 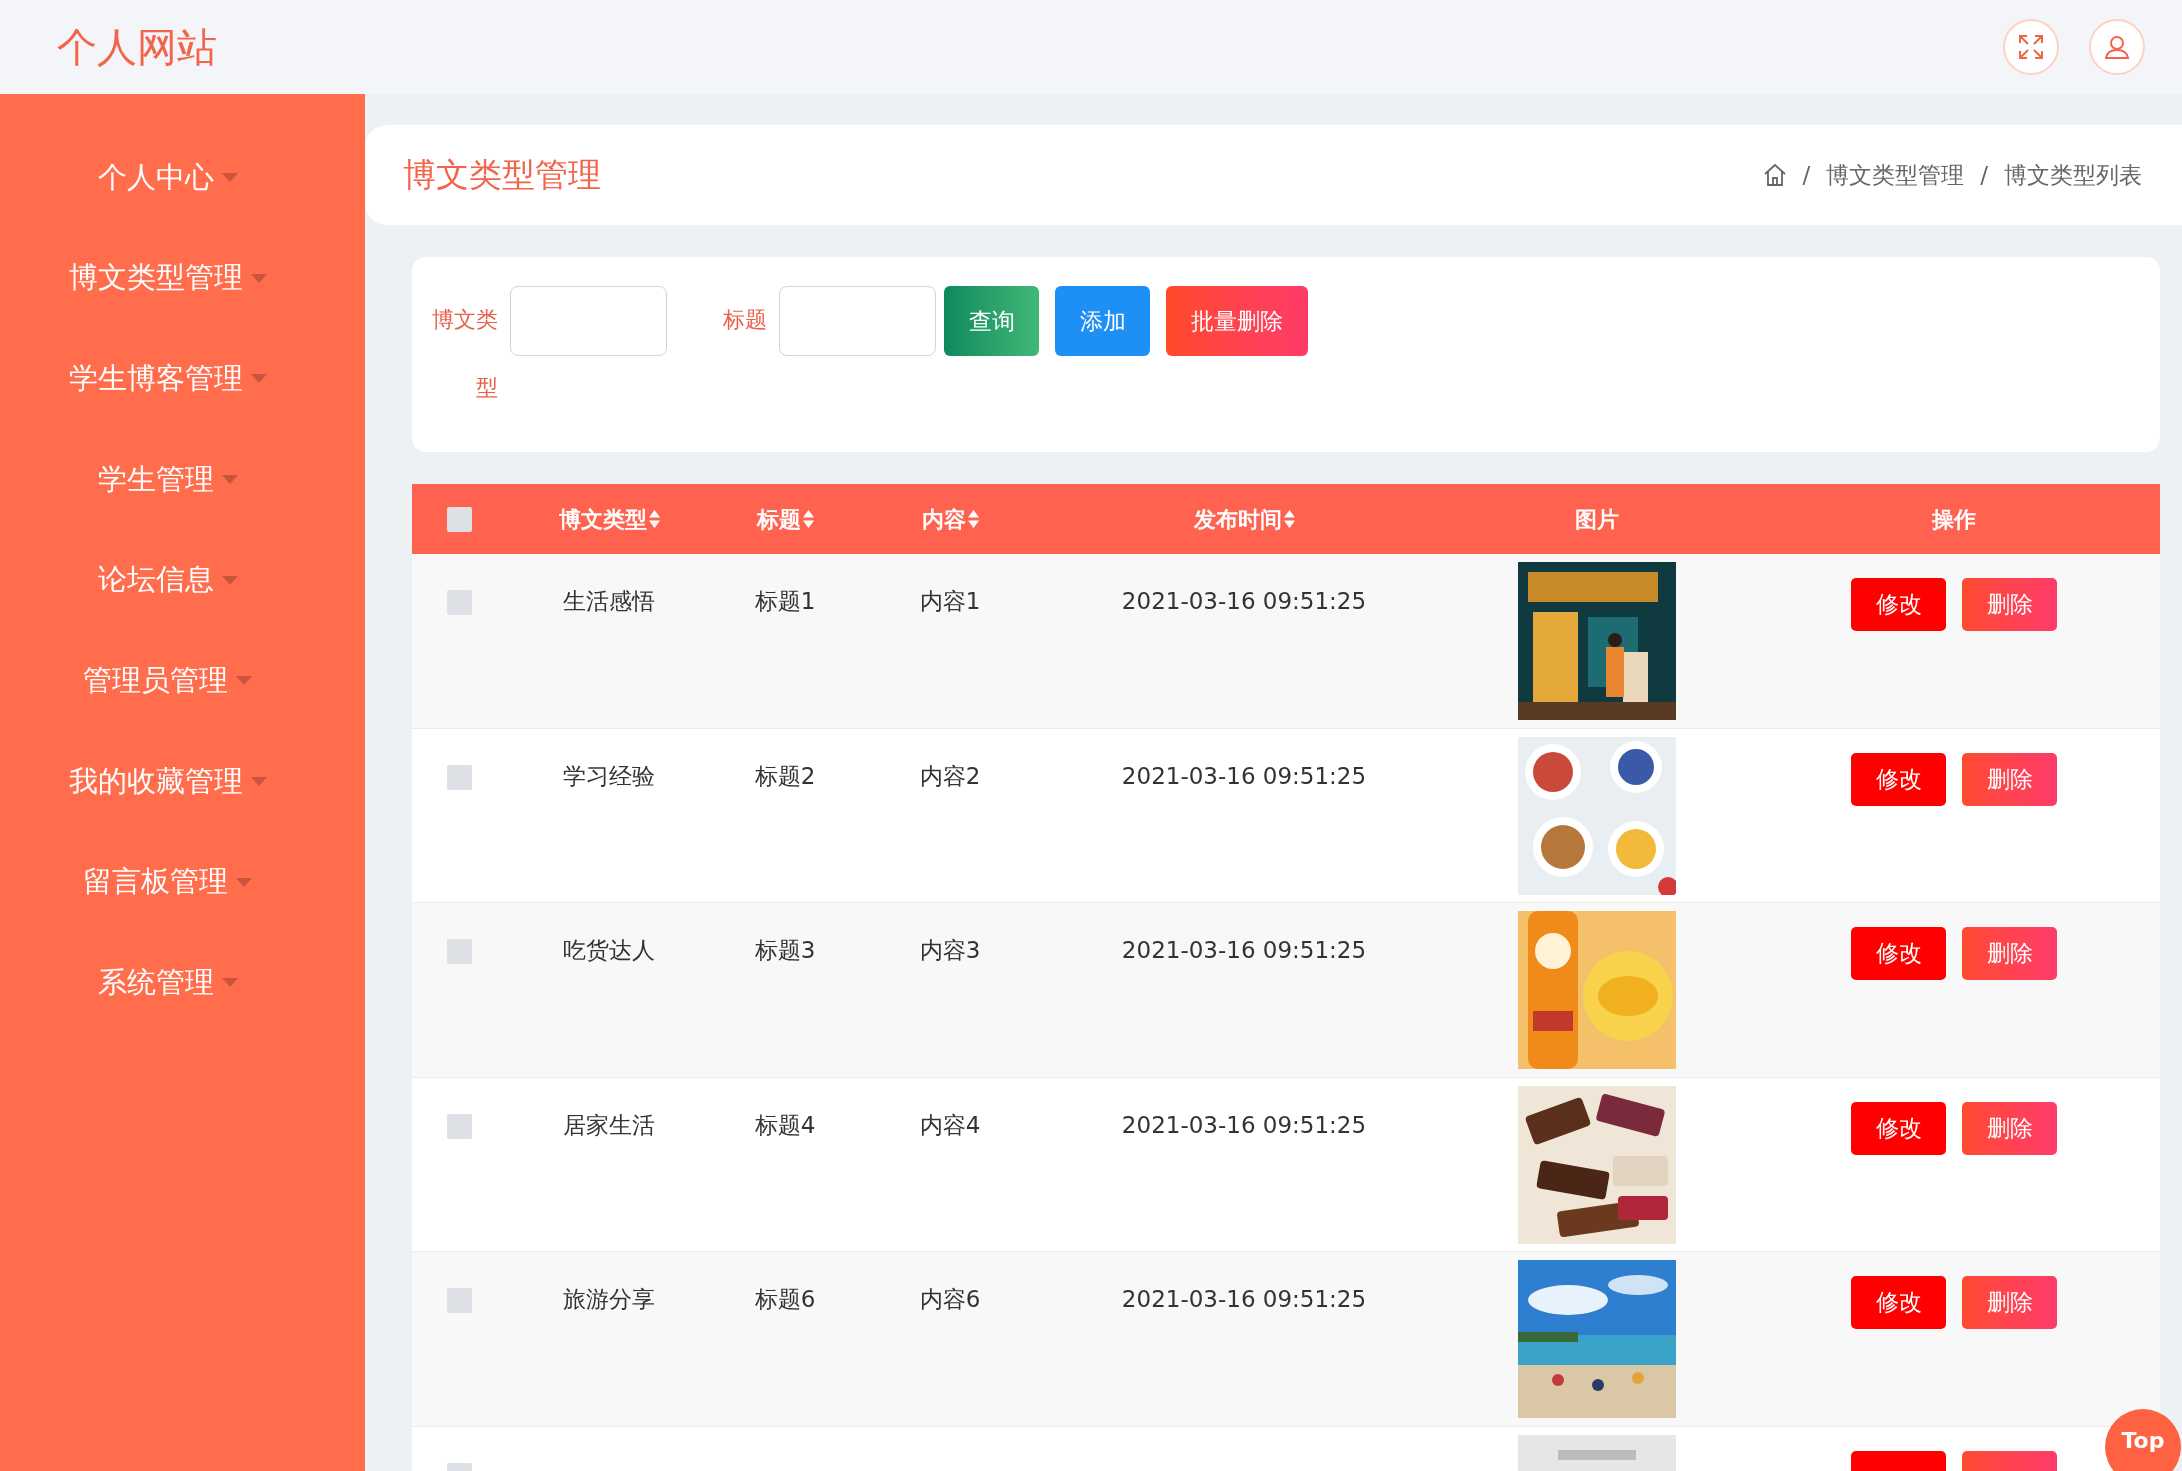 What do you see at coordinates (950, 601) in the screenshot?
I see `table-cell-text: 内容1` at bounding box center [950, 601].